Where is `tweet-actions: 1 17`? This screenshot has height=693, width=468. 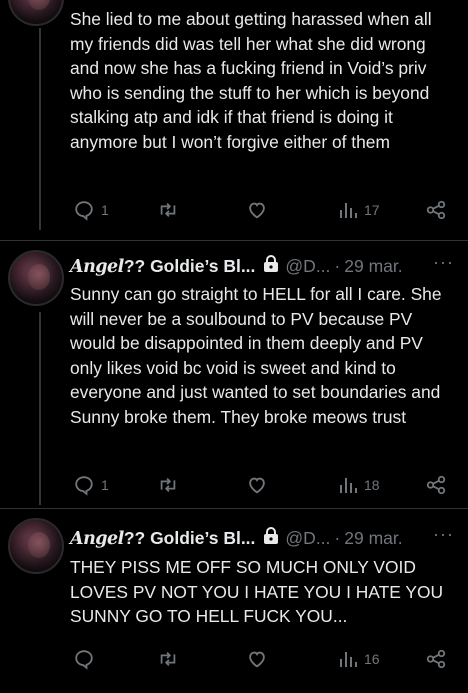 tweet-actions: 1 17 is located at coordinates (234, 212).